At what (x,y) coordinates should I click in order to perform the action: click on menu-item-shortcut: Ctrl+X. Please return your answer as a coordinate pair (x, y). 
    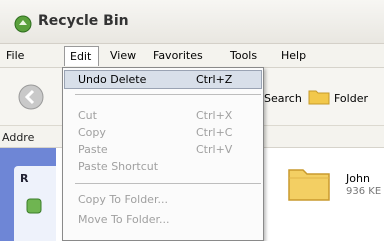
    Looking at the image, I should click on (214, 115).